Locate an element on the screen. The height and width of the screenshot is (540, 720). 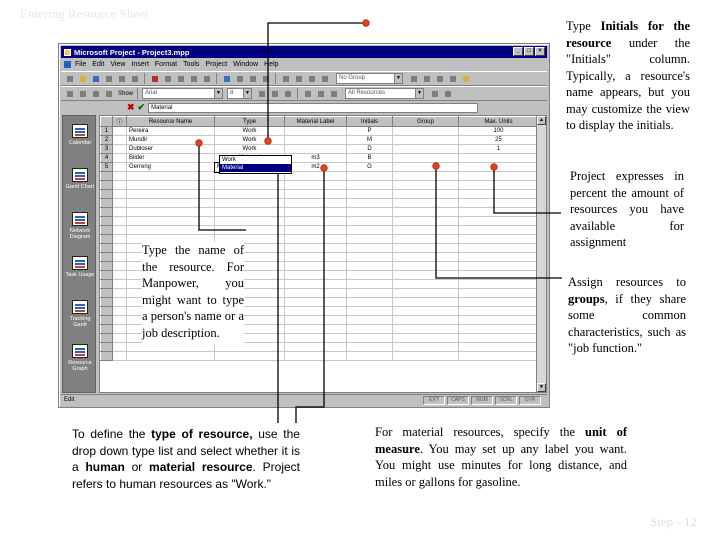
window-titlebar: Microsoft Project - Project3.mpp _ □ × is located at coordinates (304, 52).